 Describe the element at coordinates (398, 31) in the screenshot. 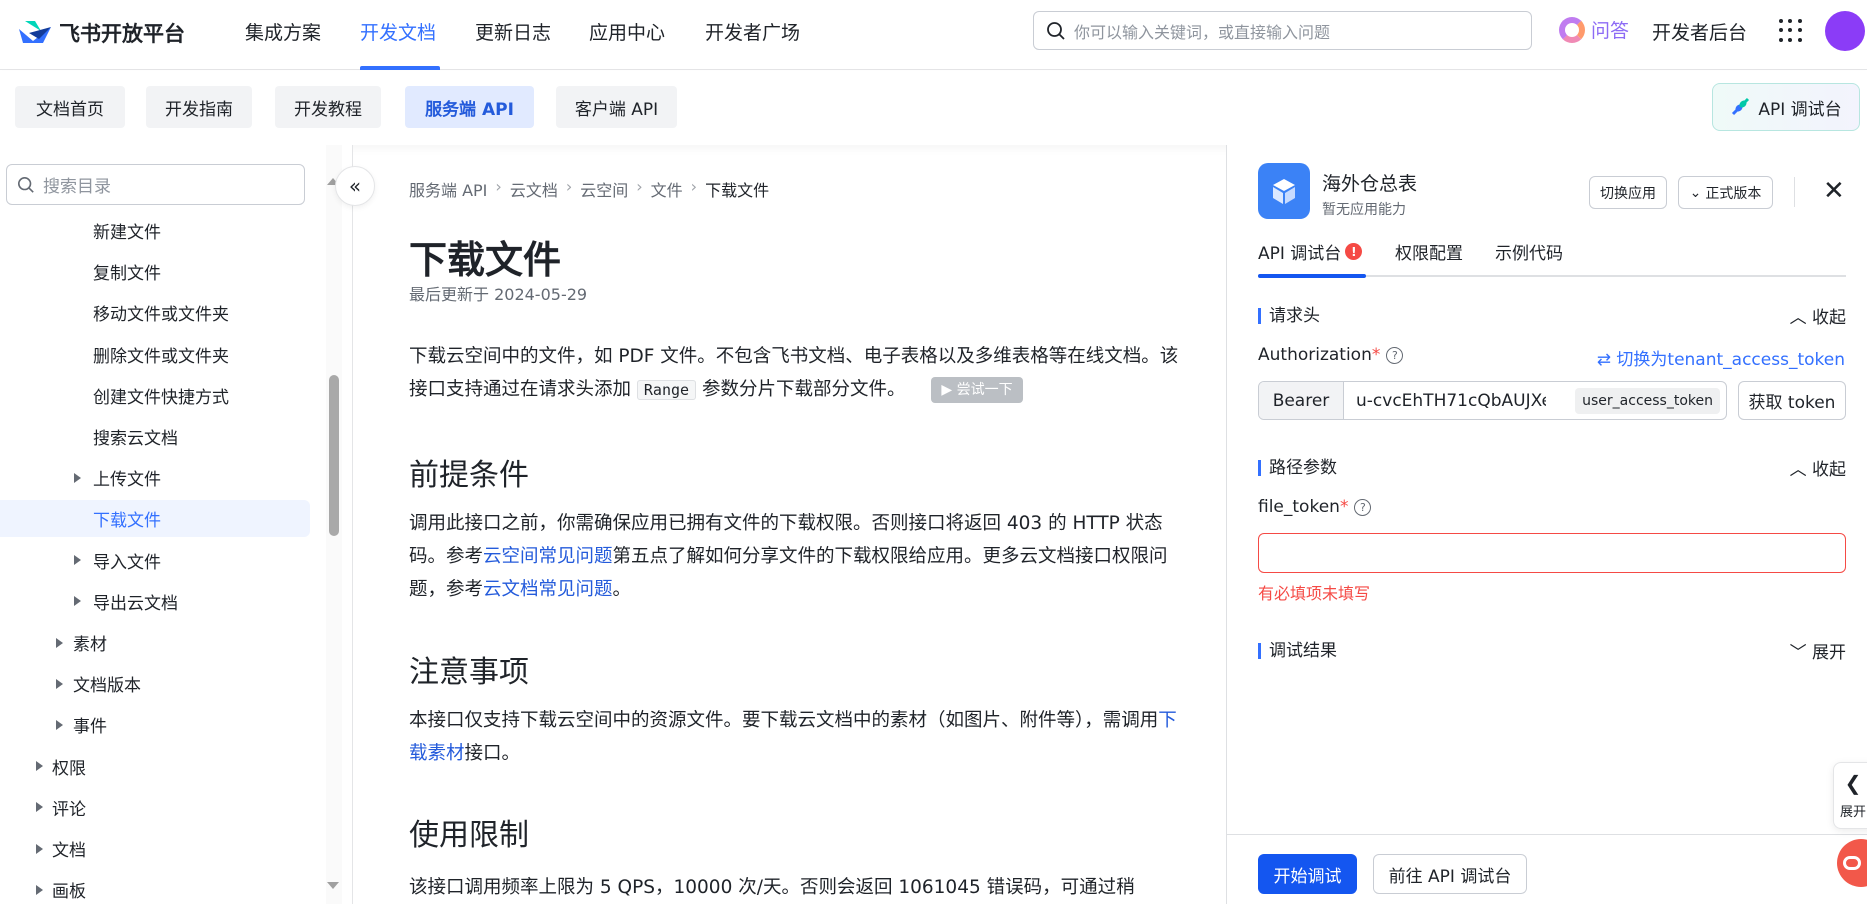

I see `nav-docs: 开发文档` at that location.